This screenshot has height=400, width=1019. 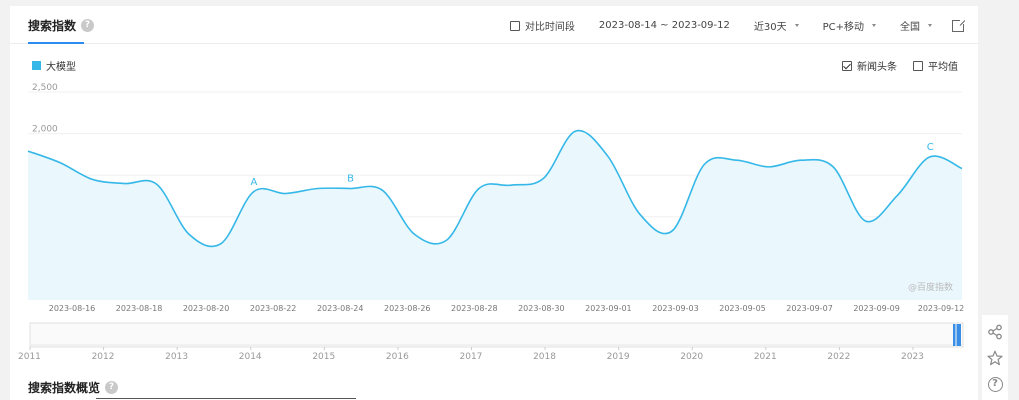 I want to click on x-tick-label: 2023-09-05, so click(x=742, y=308).